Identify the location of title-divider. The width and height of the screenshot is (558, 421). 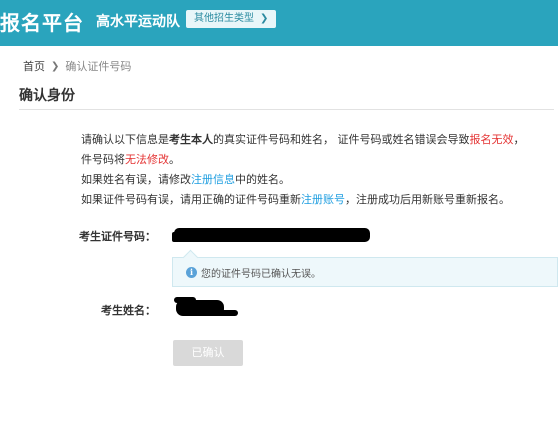
(286, 109).